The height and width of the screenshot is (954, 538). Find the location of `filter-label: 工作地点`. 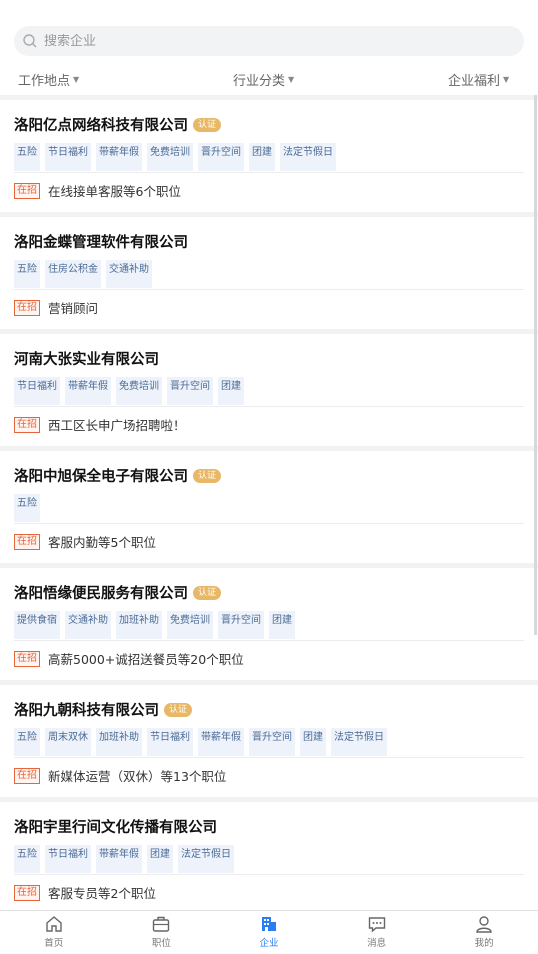

filter-label: 工作地点 is located at coordinates (44, 81).